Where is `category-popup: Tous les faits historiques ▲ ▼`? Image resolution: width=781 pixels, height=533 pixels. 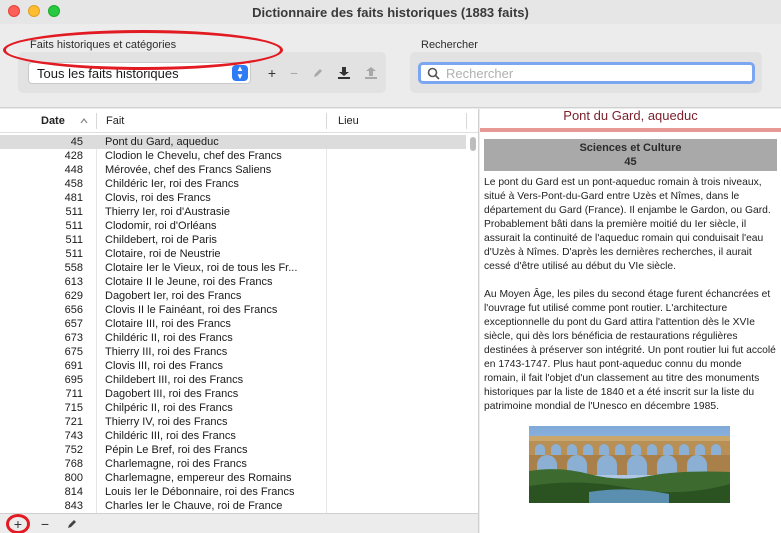
category-popup: Tous les faits historiques ▲ ▼ is located at coordinates (139, 73).